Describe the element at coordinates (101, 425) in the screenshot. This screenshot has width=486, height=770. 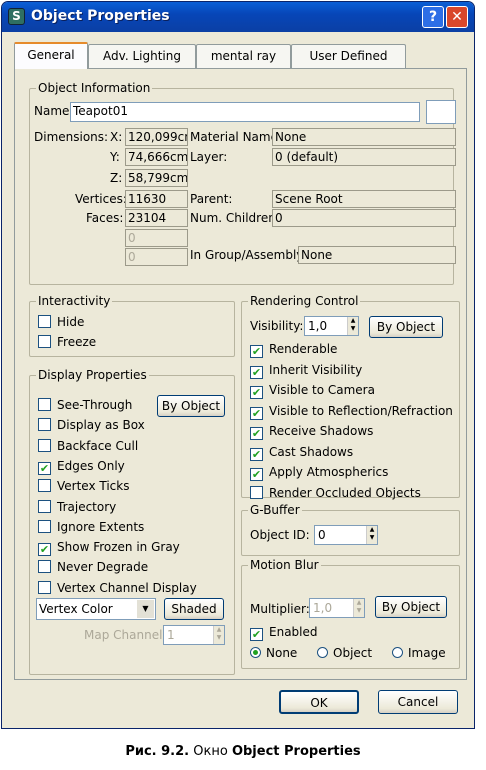
I see `display-option-label: Display as Box` at that location.